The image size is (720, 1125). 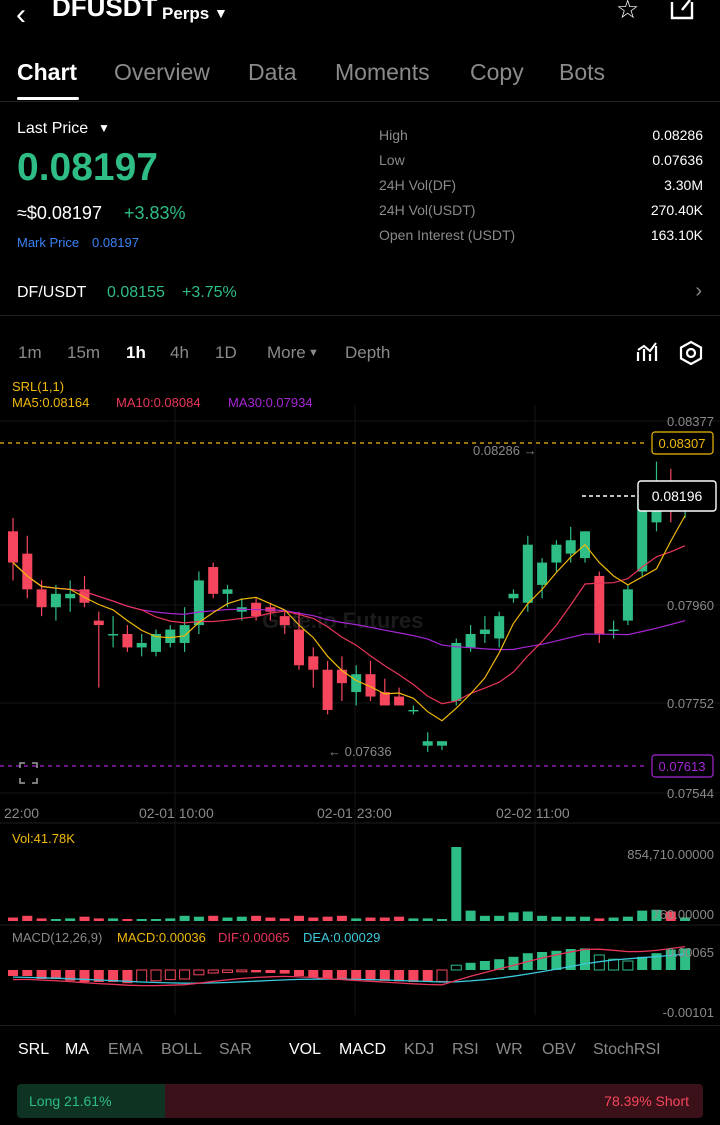 I want to click on stat-high-label: High, so click(x=393, y=135).